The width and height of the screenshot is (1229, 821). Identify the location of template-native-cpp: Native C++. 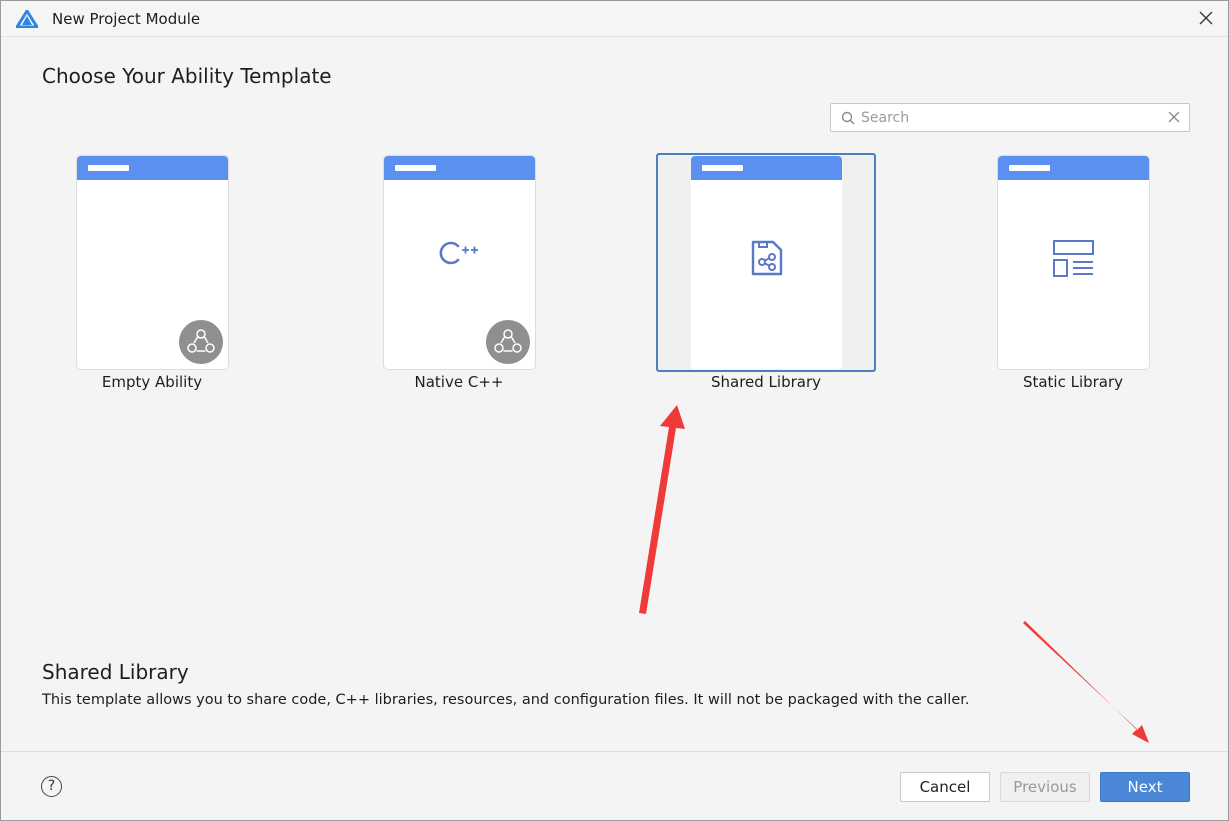
(459, 275).